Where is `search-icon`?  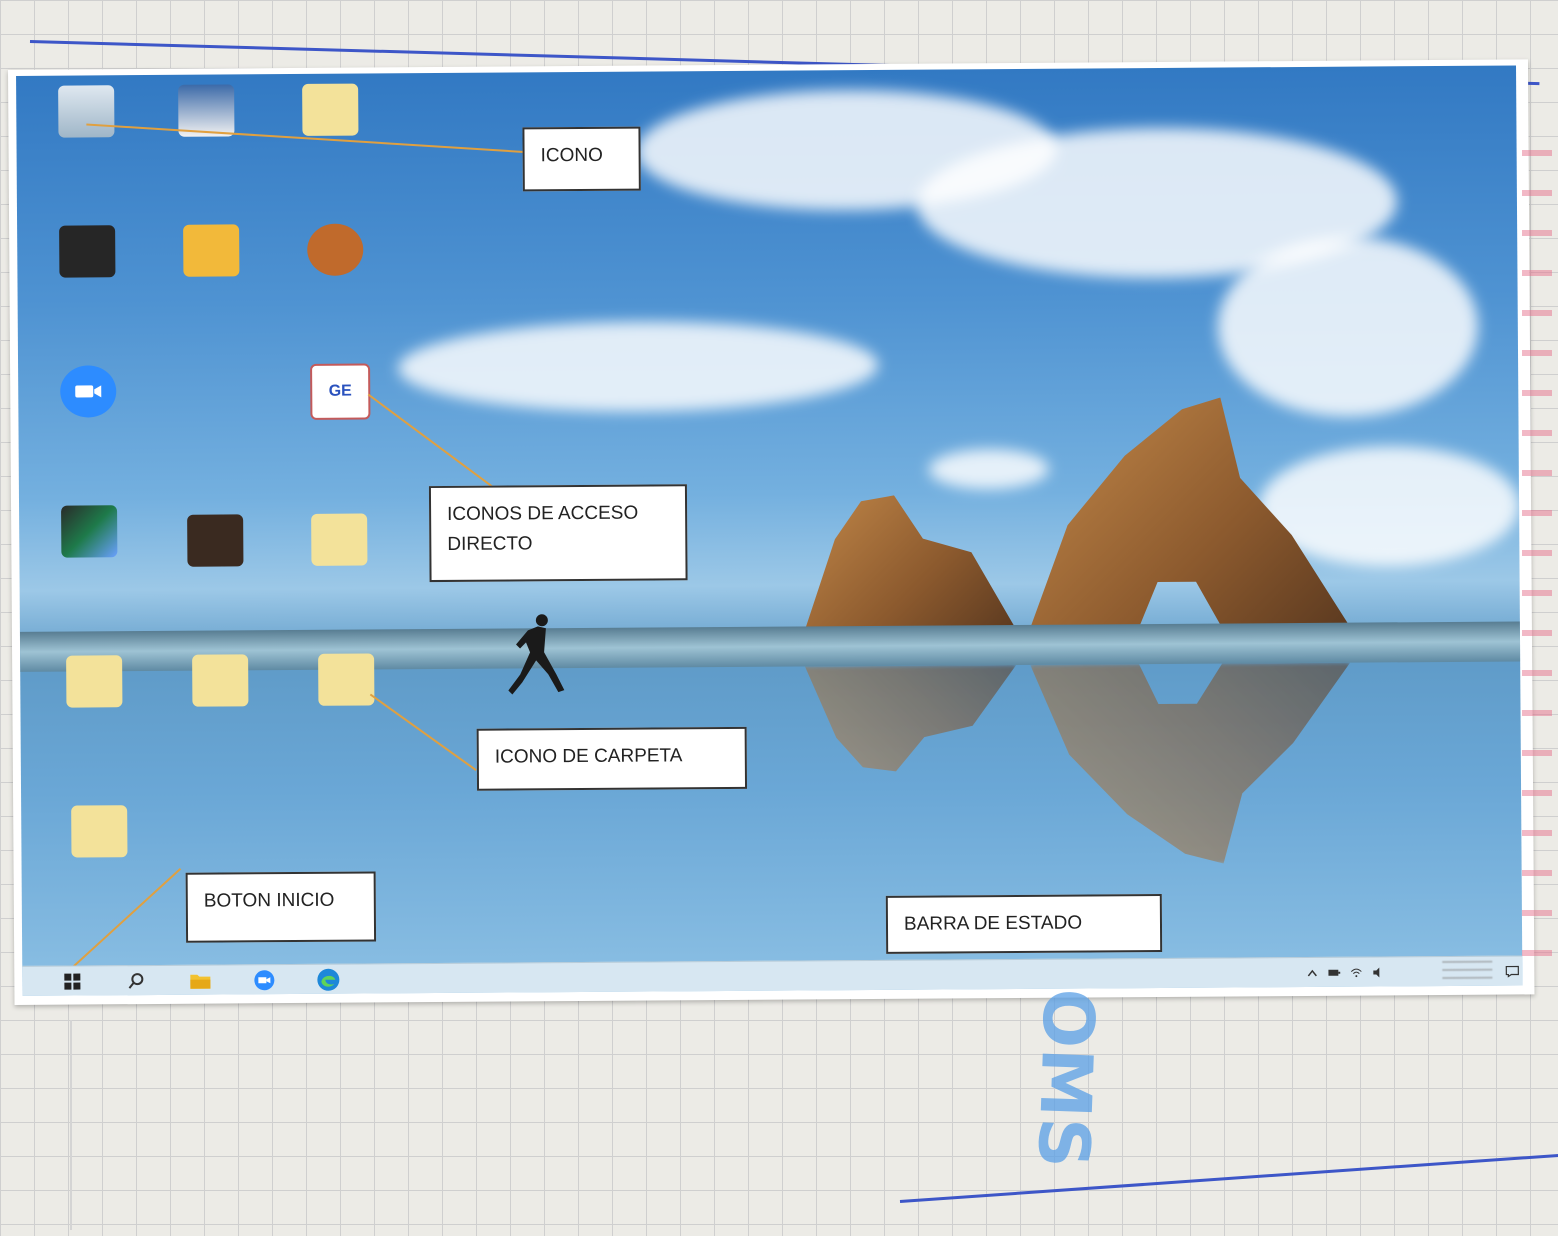
search-icon is located at coordinates (136, 981).